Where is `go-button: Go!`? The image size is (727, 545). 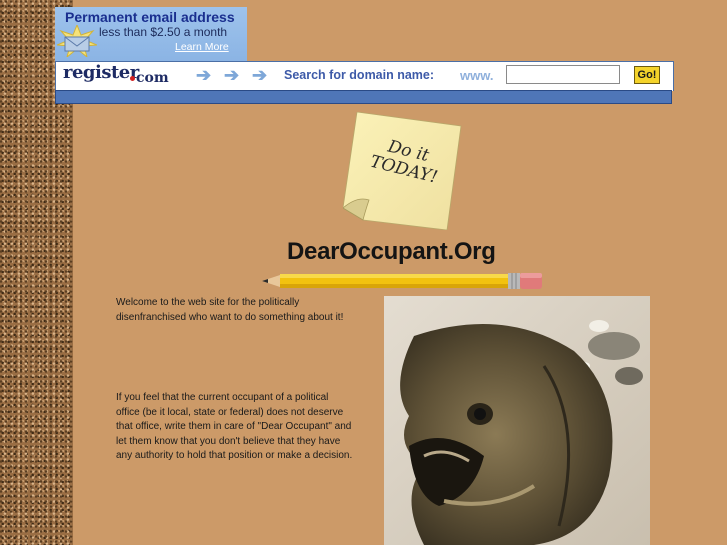 go-button: Go! is located at coordinates (647, 75).